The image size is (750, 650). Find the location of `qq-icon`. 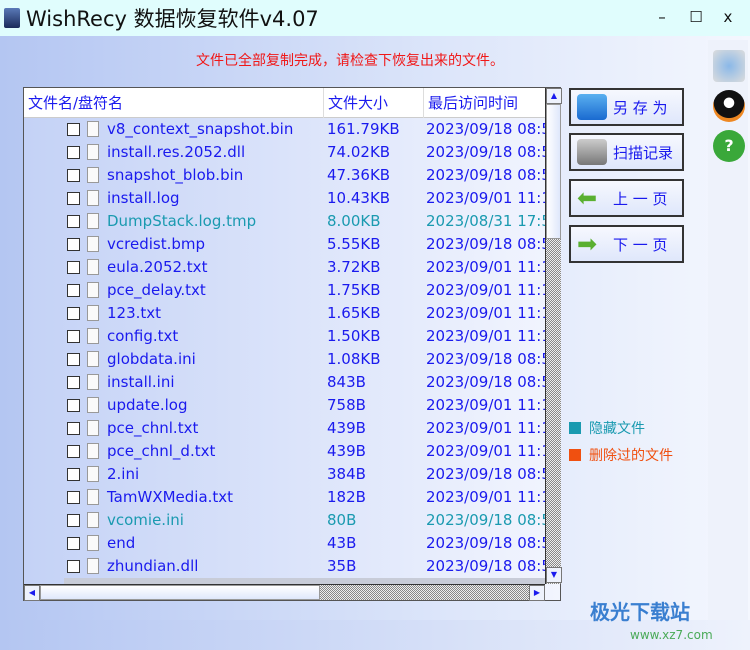

qq-icon is located at coordinates (729, 106).